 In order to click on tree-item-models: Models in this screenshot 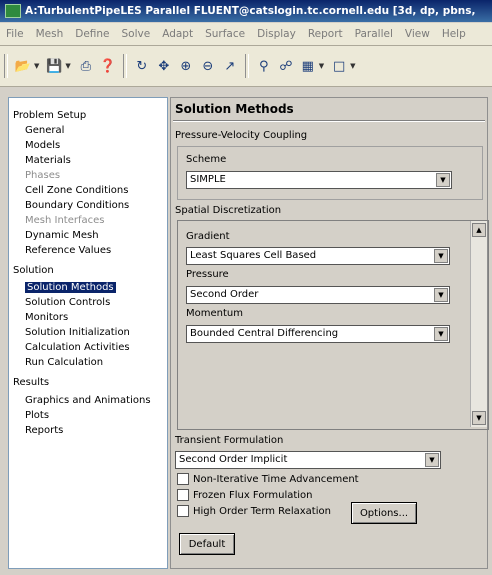, I will do `click(42, 145)`.